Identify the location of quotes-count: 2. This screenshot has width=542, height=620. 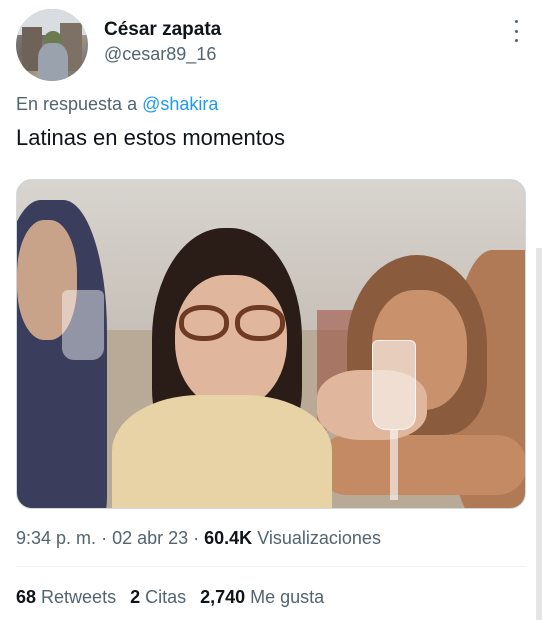
(135, 597).